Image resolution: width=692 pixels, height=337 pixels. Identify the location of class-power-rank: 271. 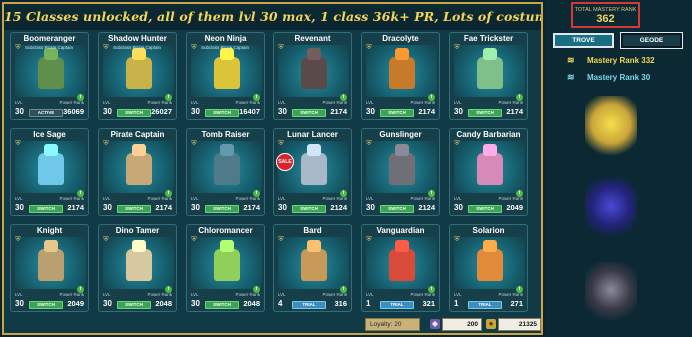
(516, 303).